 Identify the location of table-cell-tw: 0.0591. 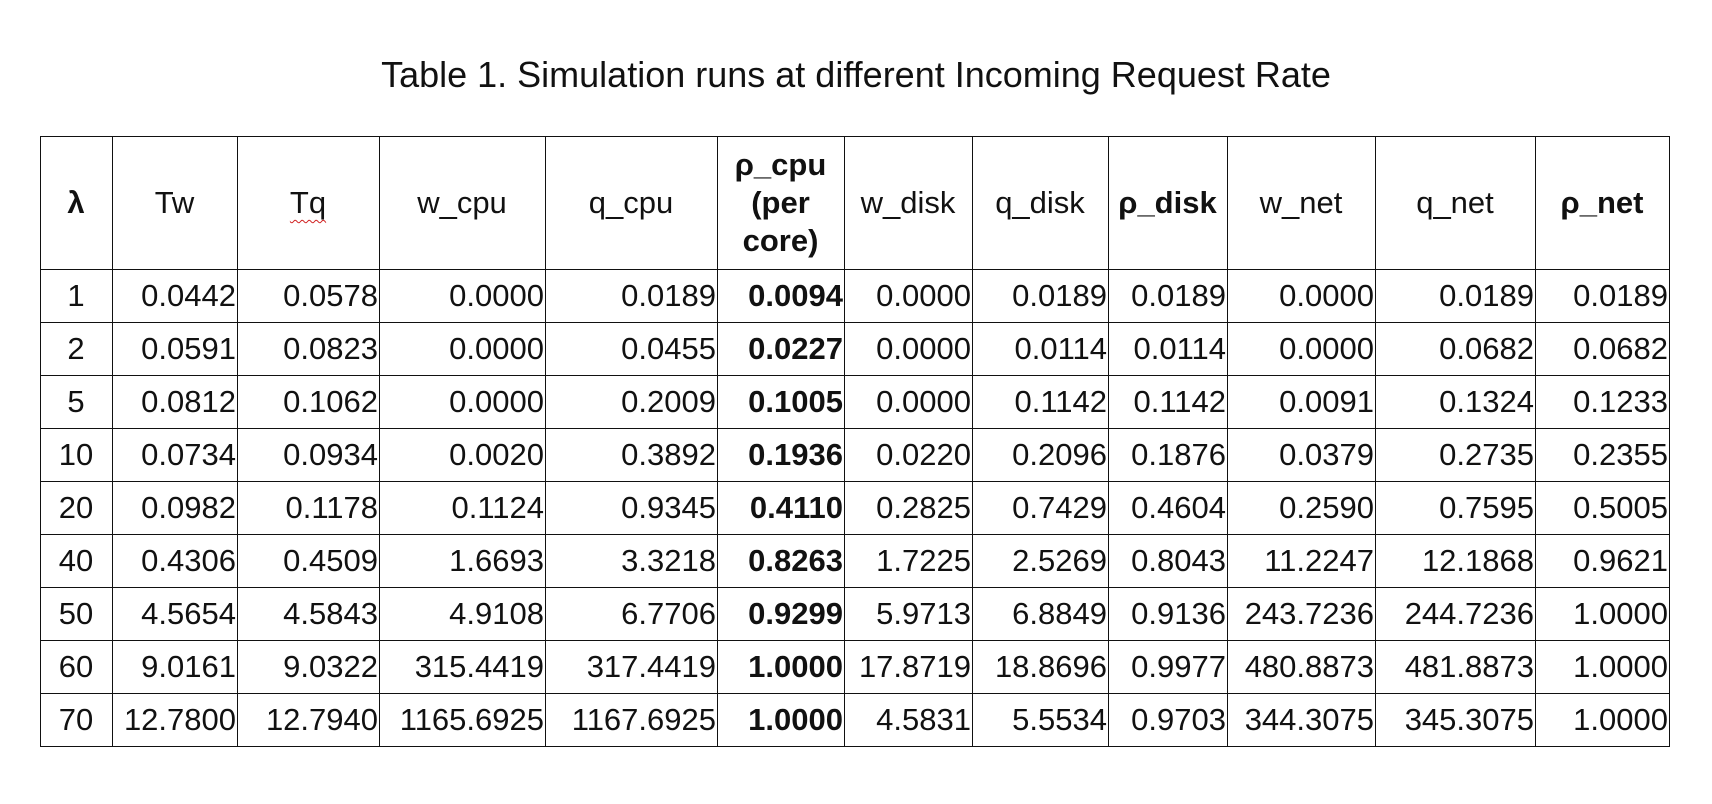
(175, 349).